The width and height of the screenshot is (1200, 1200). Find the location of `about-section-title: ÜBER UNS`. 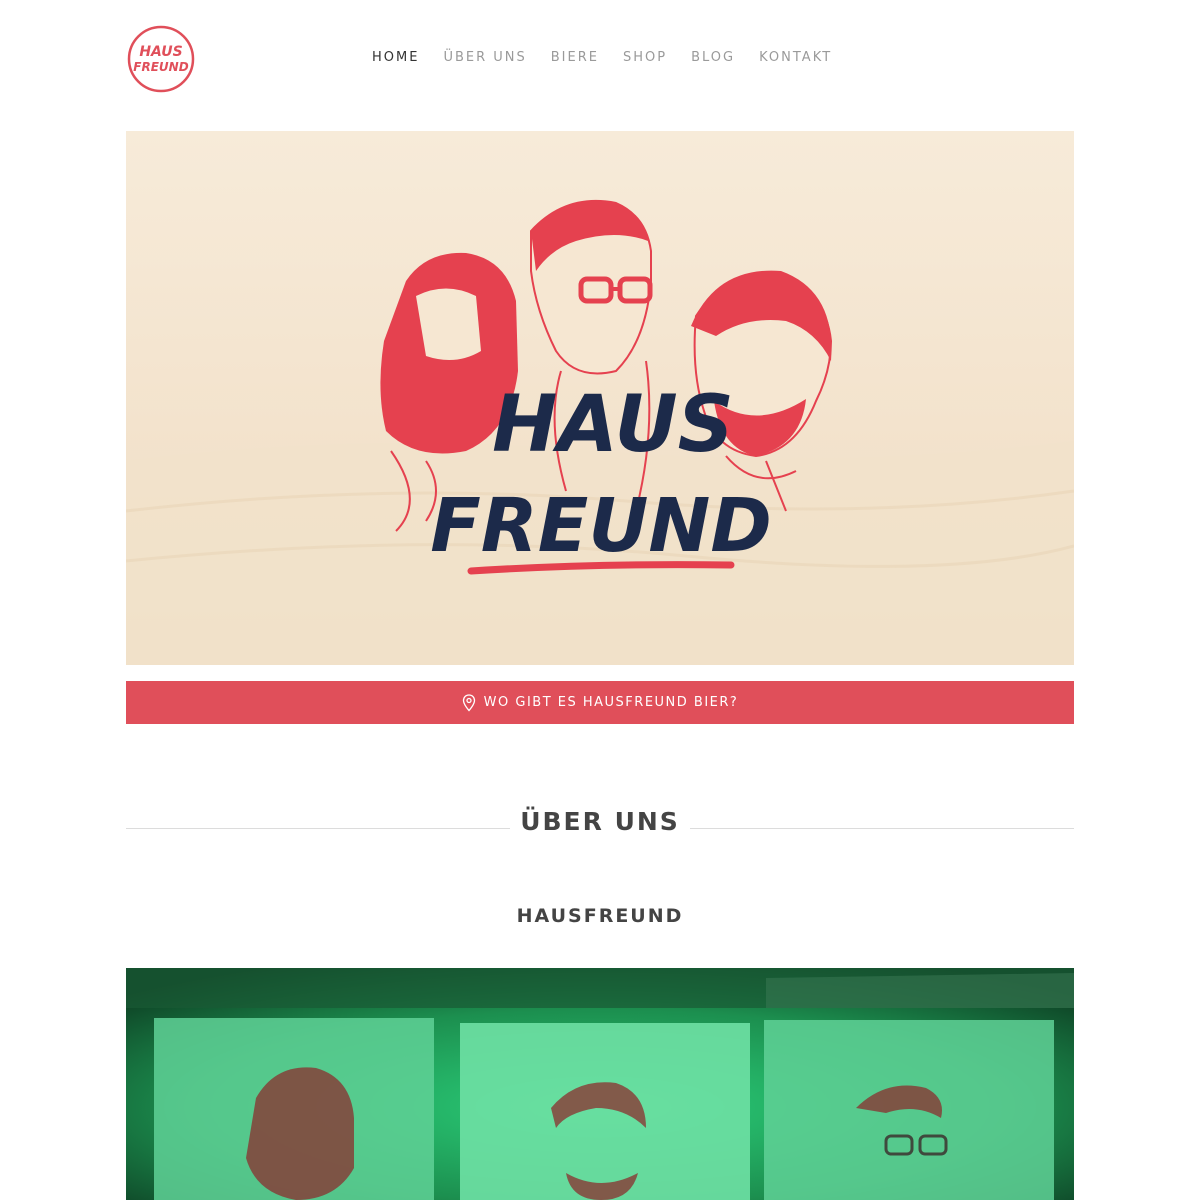

about-section-title: ÜBER UNS is located at coordinates (600, 825).